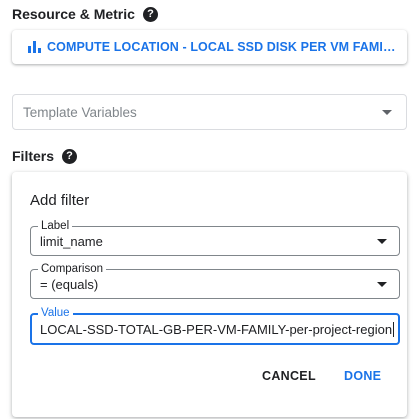  What do you see at coordinates (394, 329) in the screenshot?
I see `text-cursor` at bounding box center [394, 329].